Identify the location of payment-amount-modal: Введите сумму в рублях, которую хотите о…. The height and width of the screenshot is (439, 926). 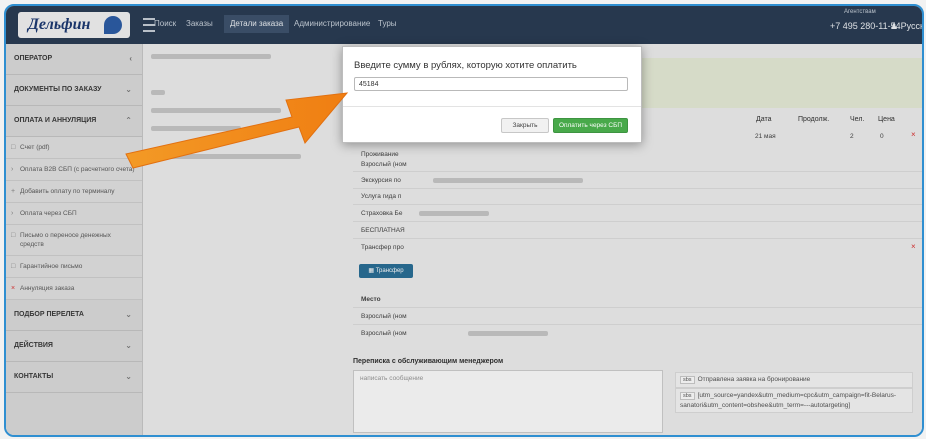
(492, 94).